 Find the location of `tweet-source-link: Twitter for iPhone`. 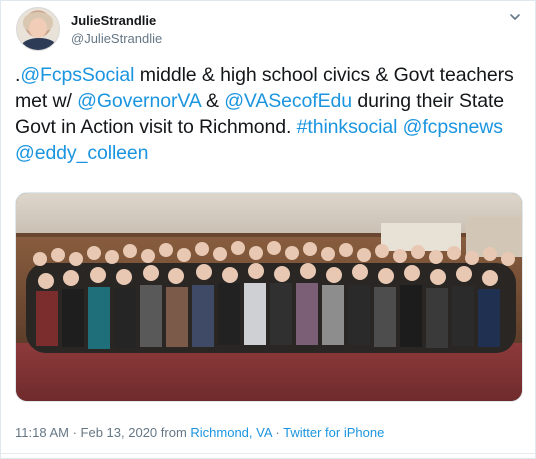

tweet-source-link: Twitter for iPhone is located at coordinates (333, 432).